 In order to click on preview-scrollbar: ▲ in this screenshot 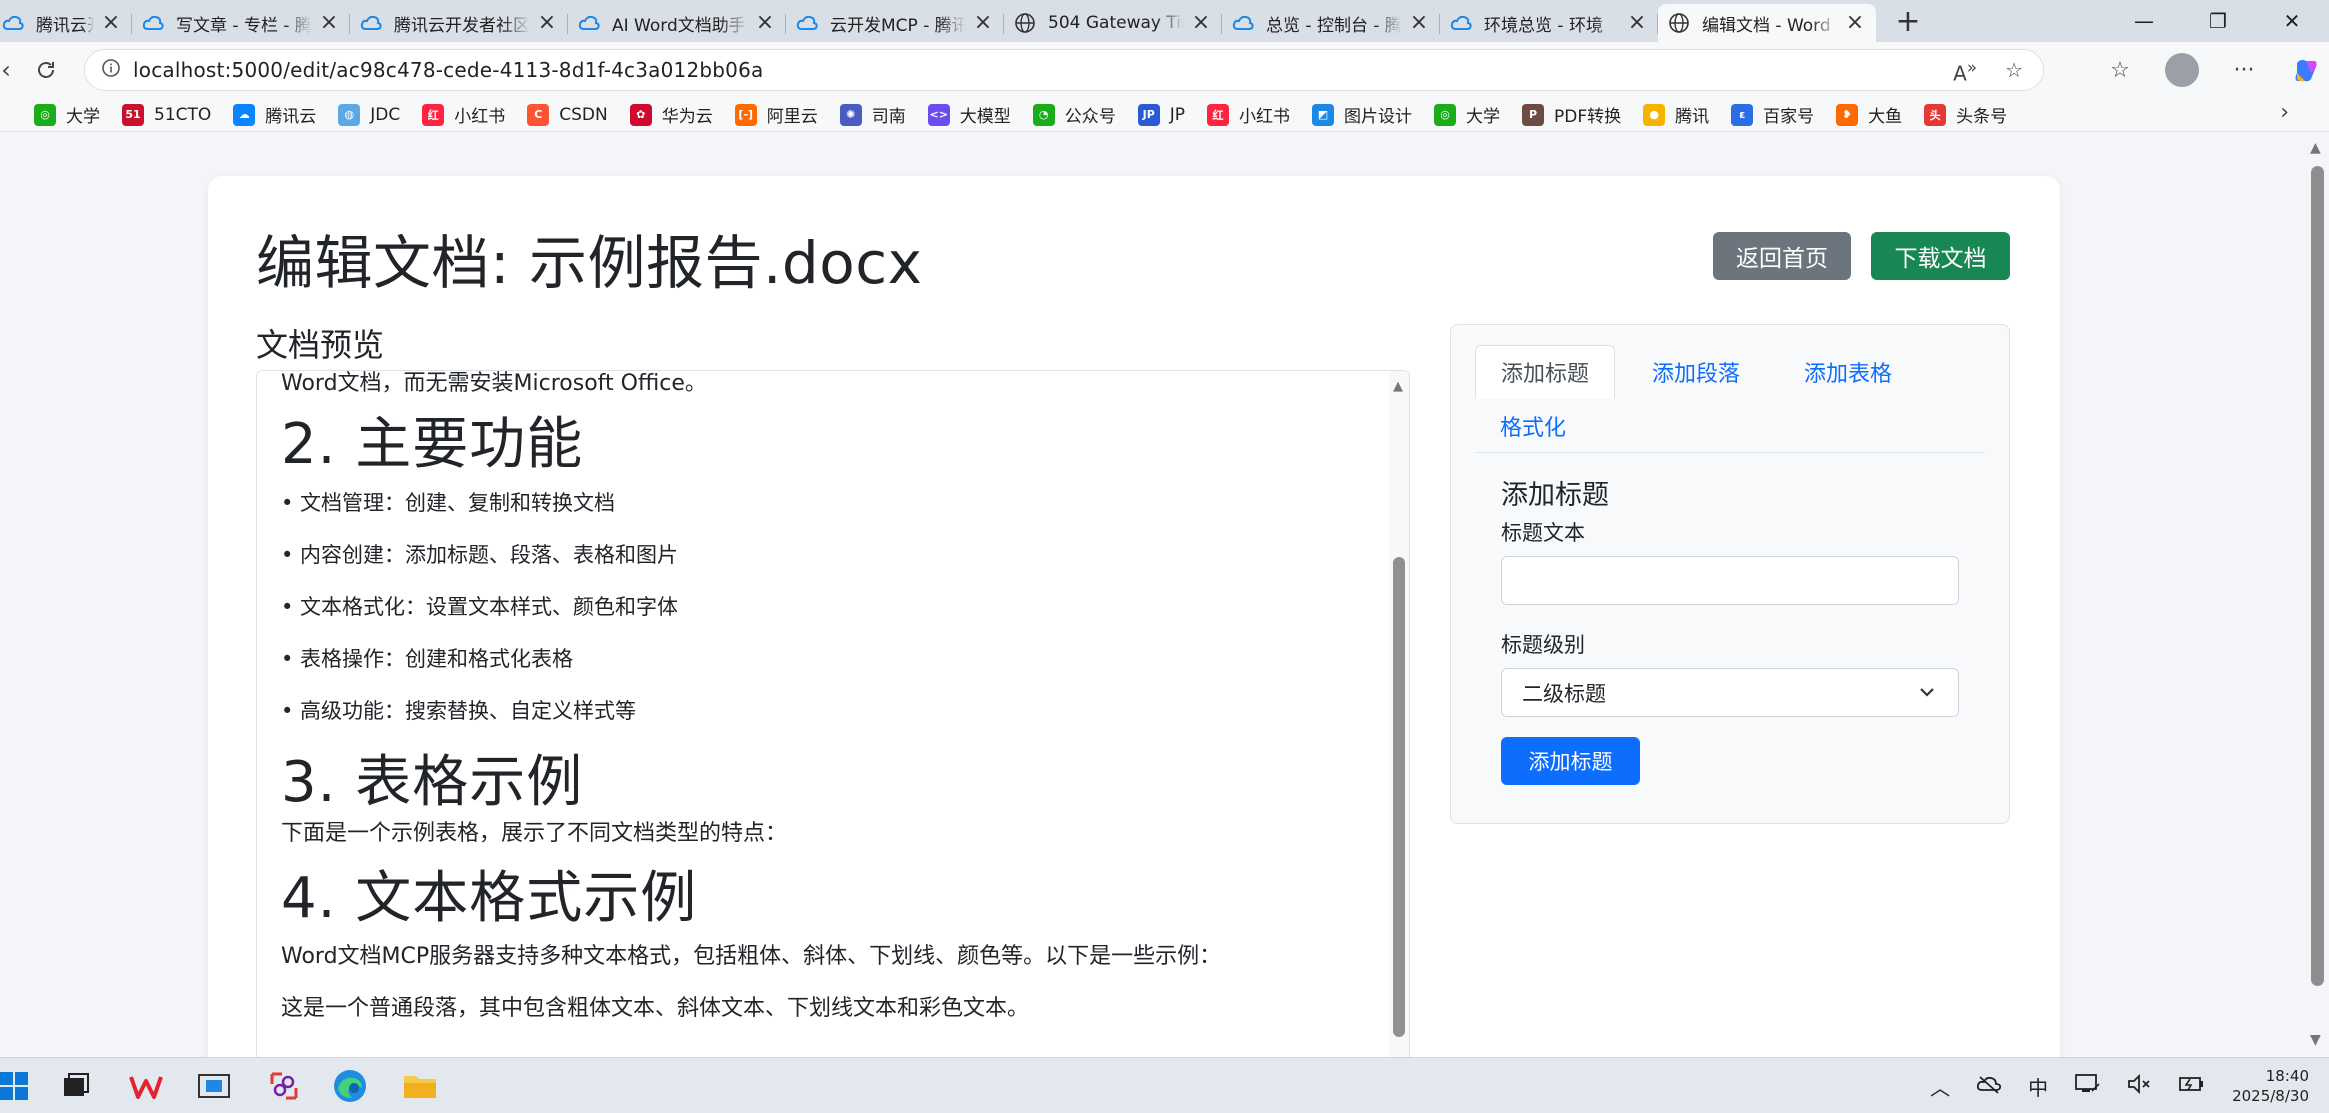, I will do `click(1399, 714)`.